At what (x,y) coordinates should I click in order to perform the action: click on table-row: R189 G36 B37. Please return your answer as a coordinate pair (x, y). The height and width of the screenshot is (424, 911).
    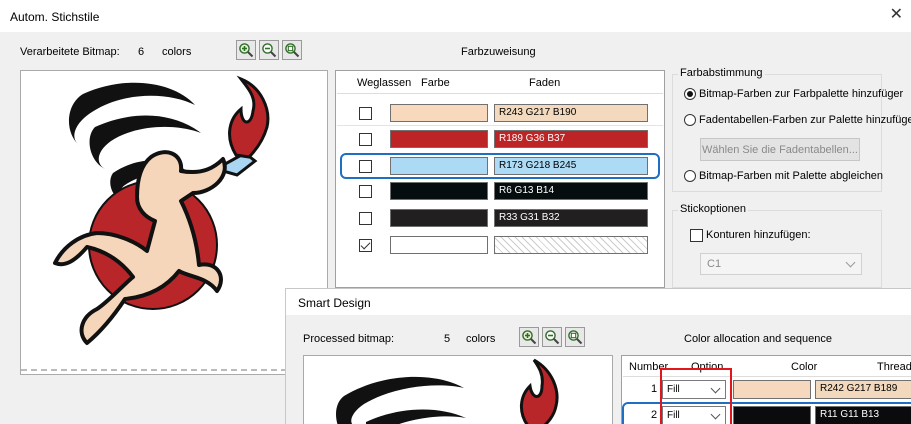
    Looking at the image, I should click on (495, 139).